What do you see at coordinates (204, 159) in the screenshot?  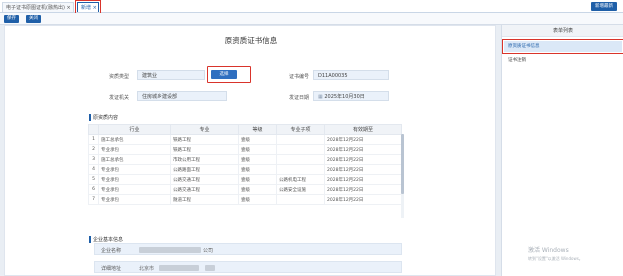 I see `cell-specialty: 市政公用工程` at bounding box center [204, 159].